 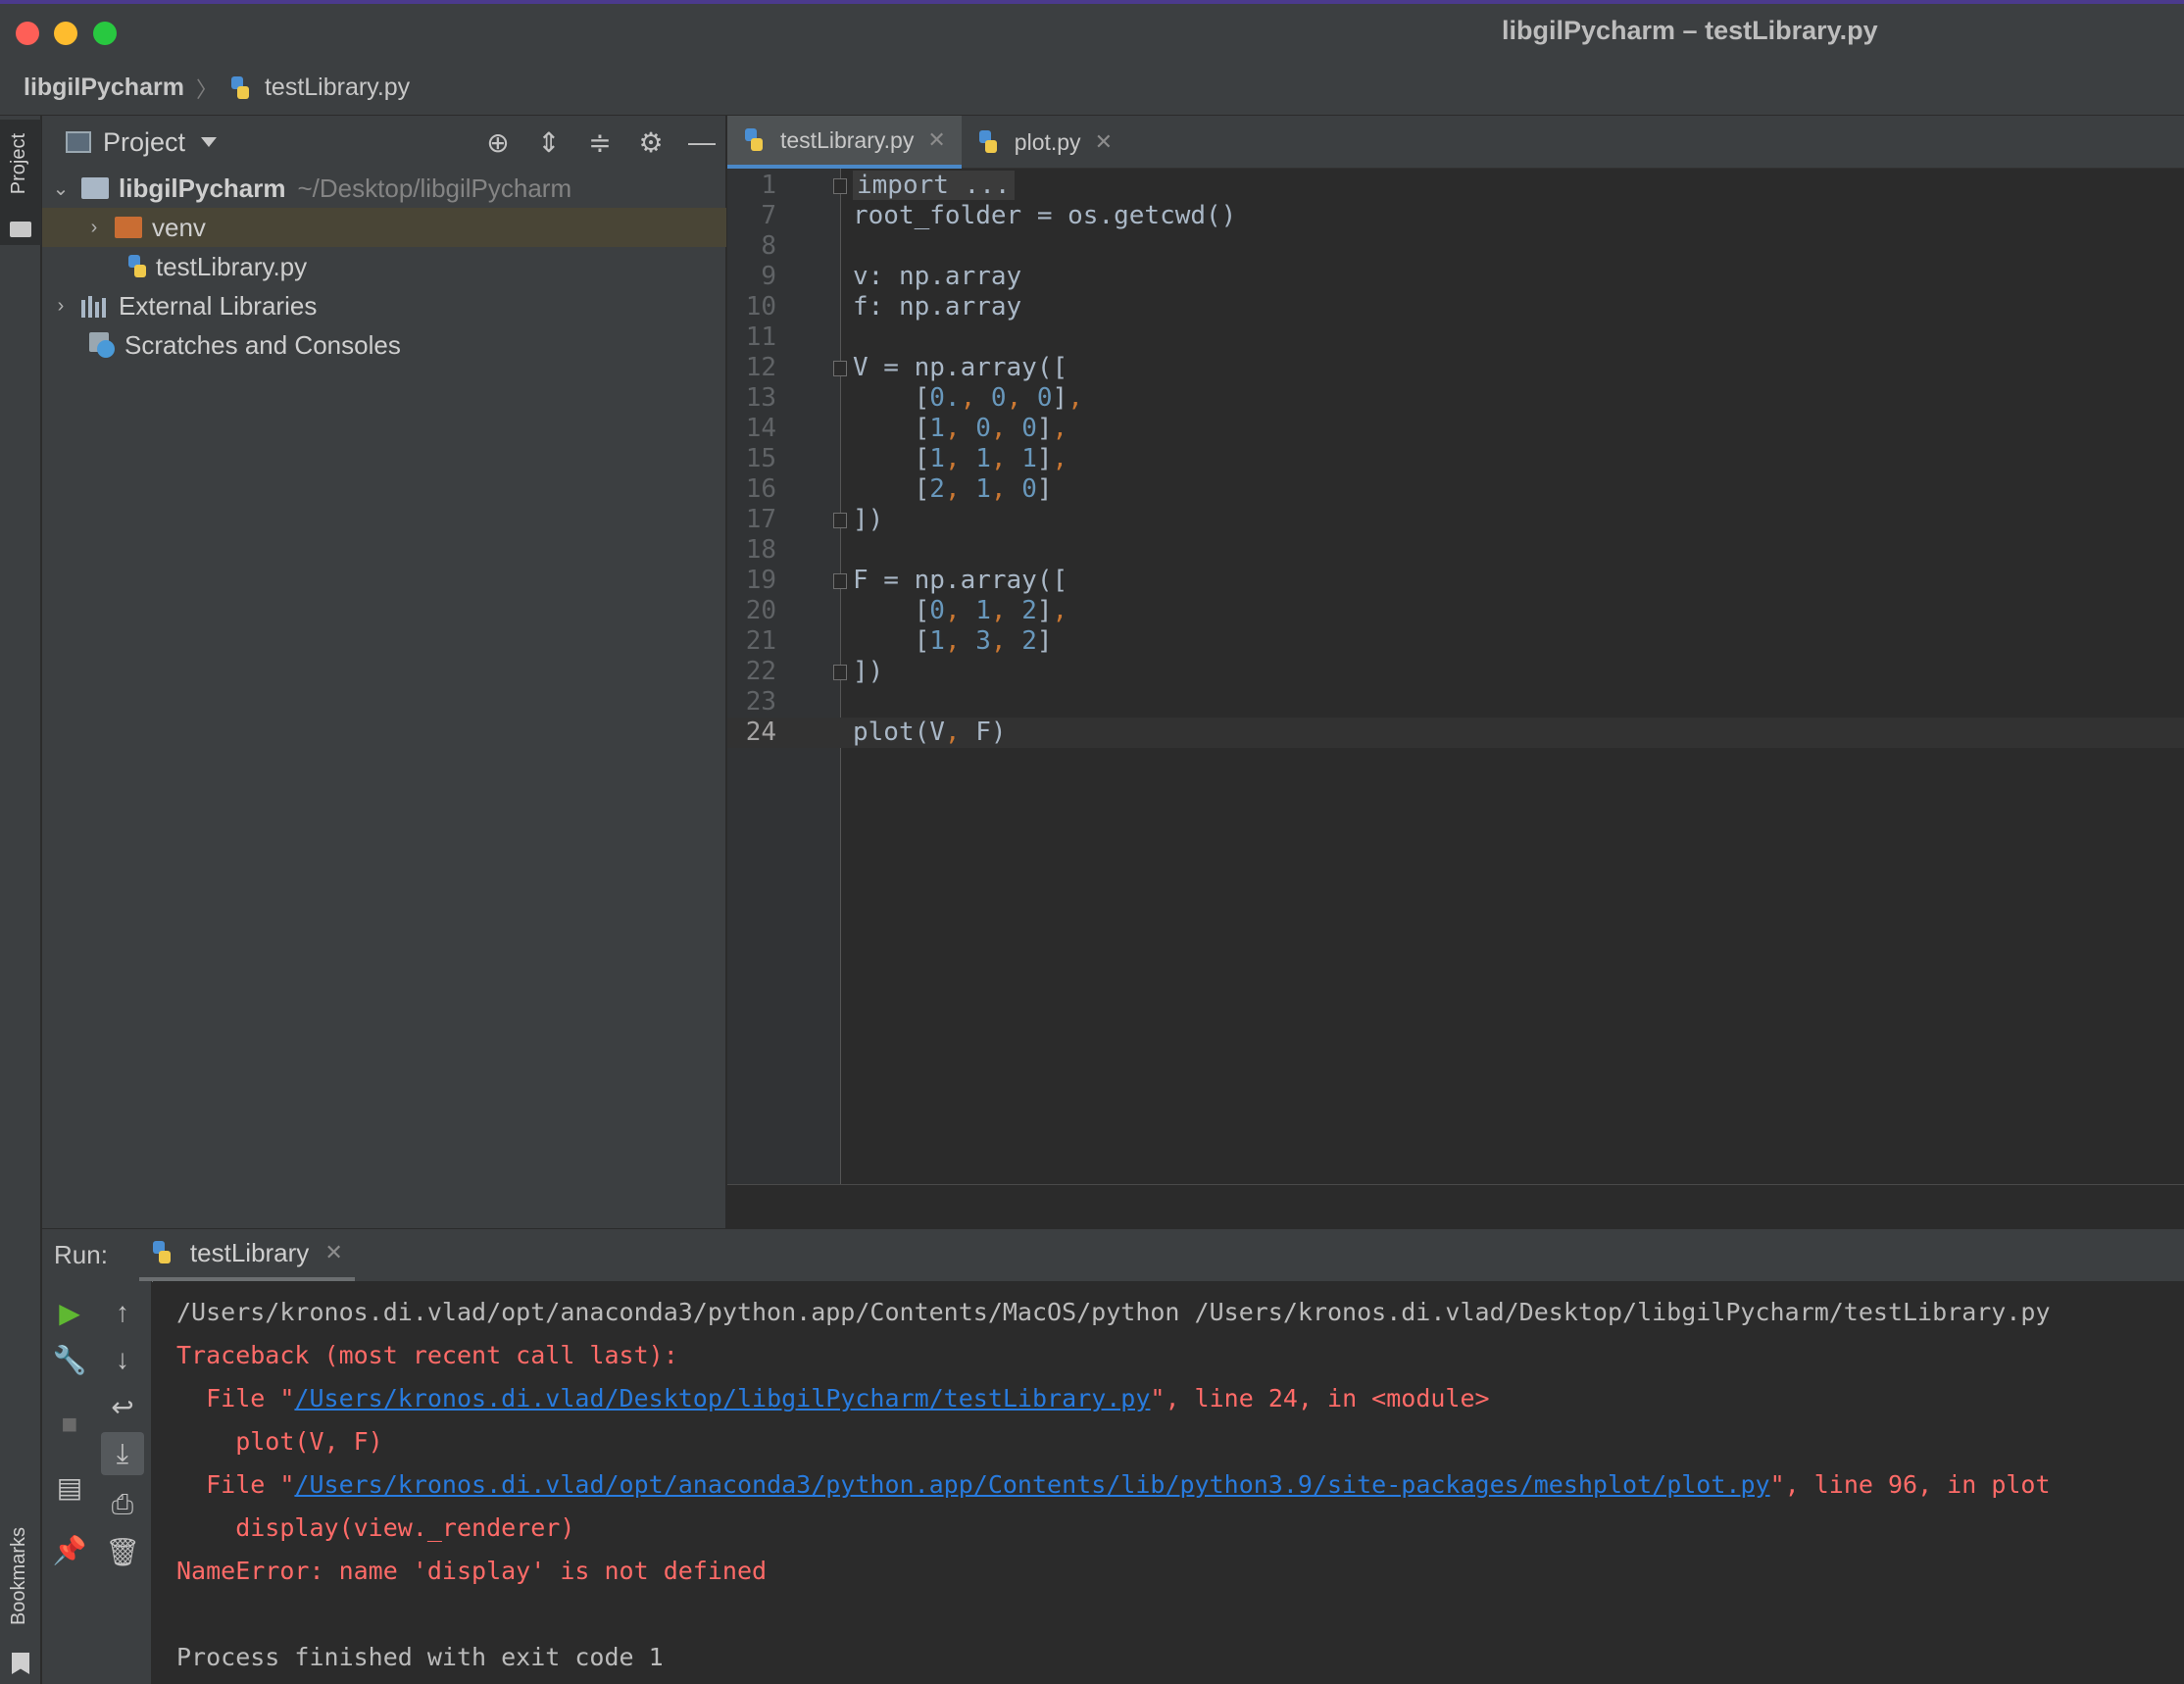 I want to click on console-file-suffix: ", line 24, in <module>, so click(x=1320, y=1398).